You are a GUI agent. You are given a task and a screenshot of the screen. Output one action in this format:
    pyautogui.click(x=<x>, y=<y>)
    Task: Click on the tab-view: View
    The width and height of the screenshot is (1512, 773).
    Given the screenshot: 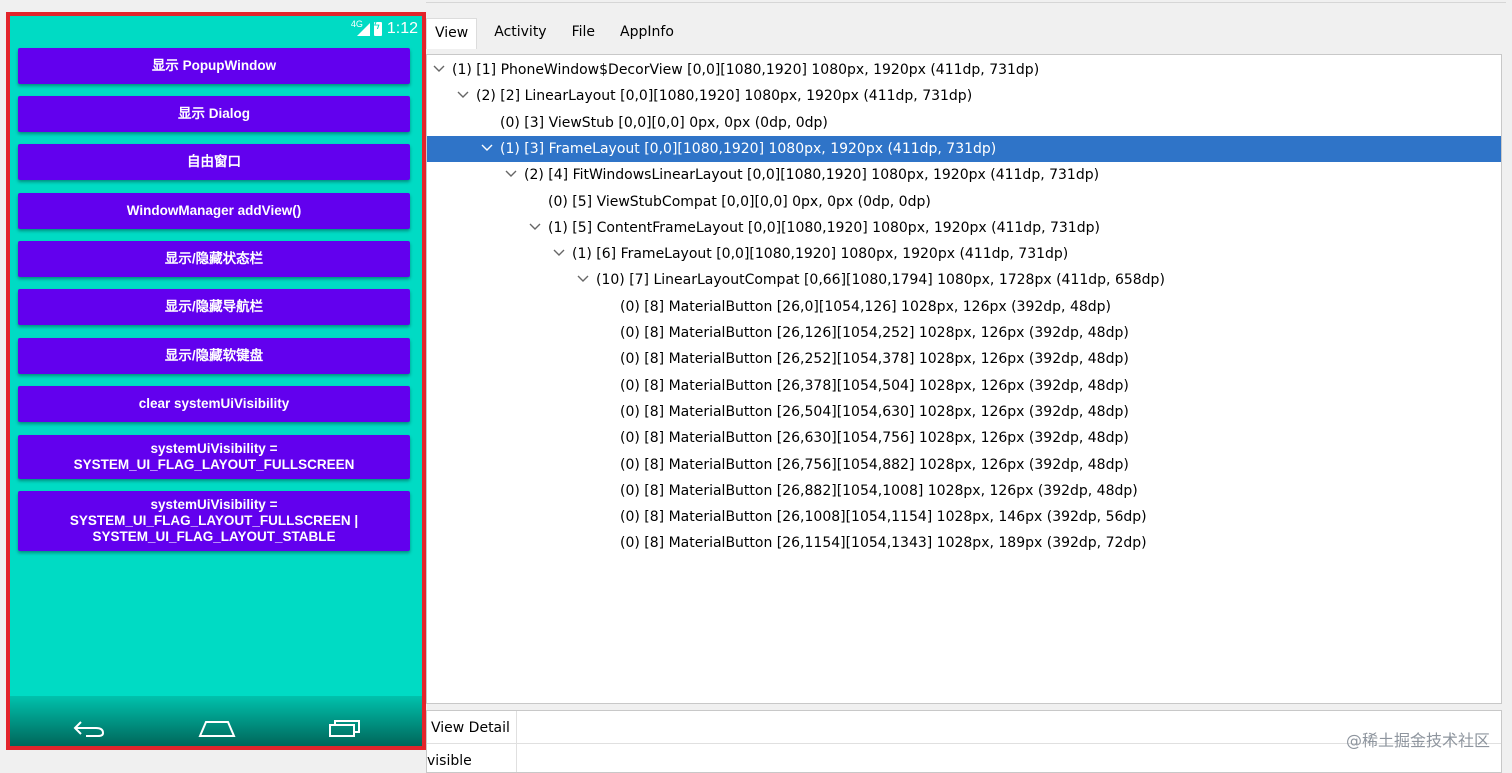 What is the action you would take?
    pyautogui.click(x=451, y=33)
    